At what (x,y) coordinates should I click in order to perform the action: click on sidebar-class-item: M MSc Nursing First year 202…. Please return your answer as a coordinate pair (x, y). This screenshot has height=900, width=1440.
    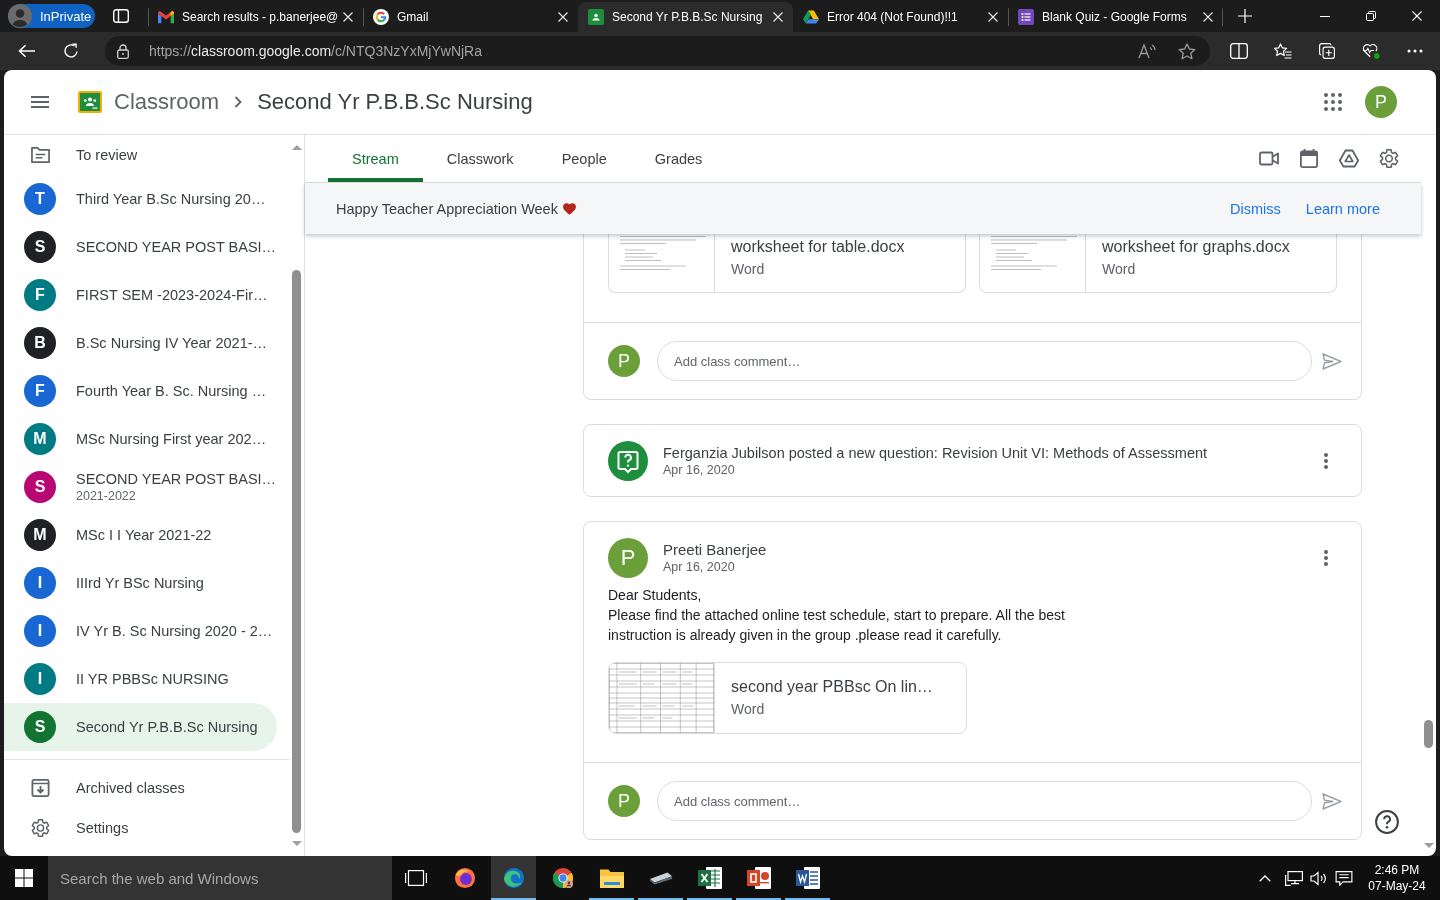
    Looking at the image, I should click on (140, 439).